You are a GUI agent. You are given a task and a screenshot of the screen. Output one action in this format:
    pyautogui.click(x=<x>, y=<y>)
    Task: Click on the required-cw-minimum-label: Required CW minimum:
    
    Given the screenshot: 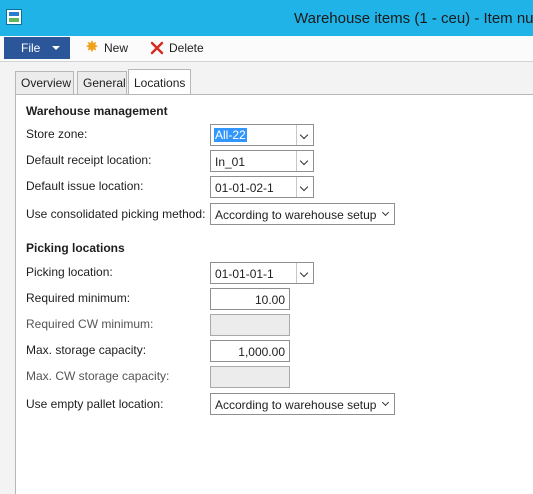 What is the action you would take?
    pyautogui.click(x=90, y=324)
    